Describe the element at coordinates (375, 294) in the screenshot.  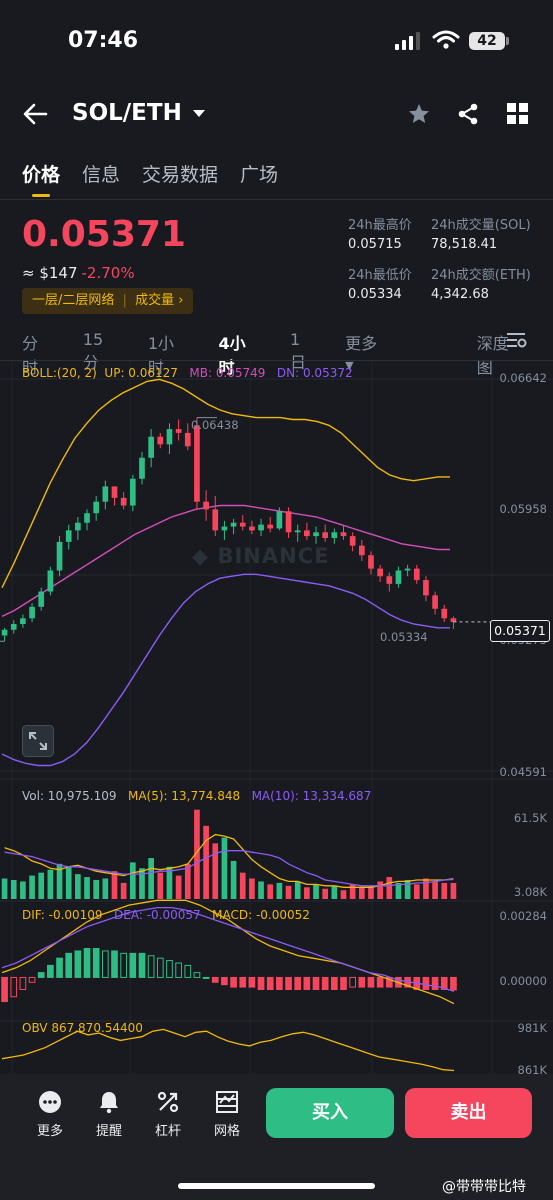
I see `low-value: 0.05334` at that location.